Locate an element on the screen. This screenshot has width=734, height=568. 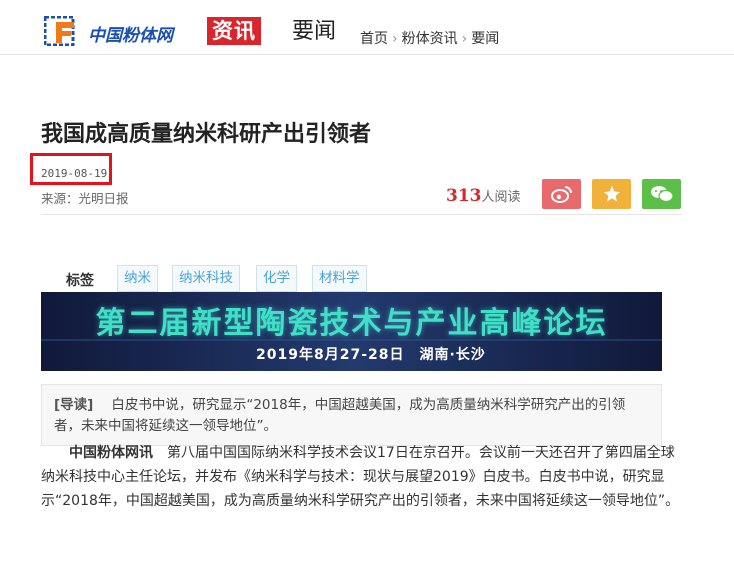
star-icon is located at coordinates (611, 194).